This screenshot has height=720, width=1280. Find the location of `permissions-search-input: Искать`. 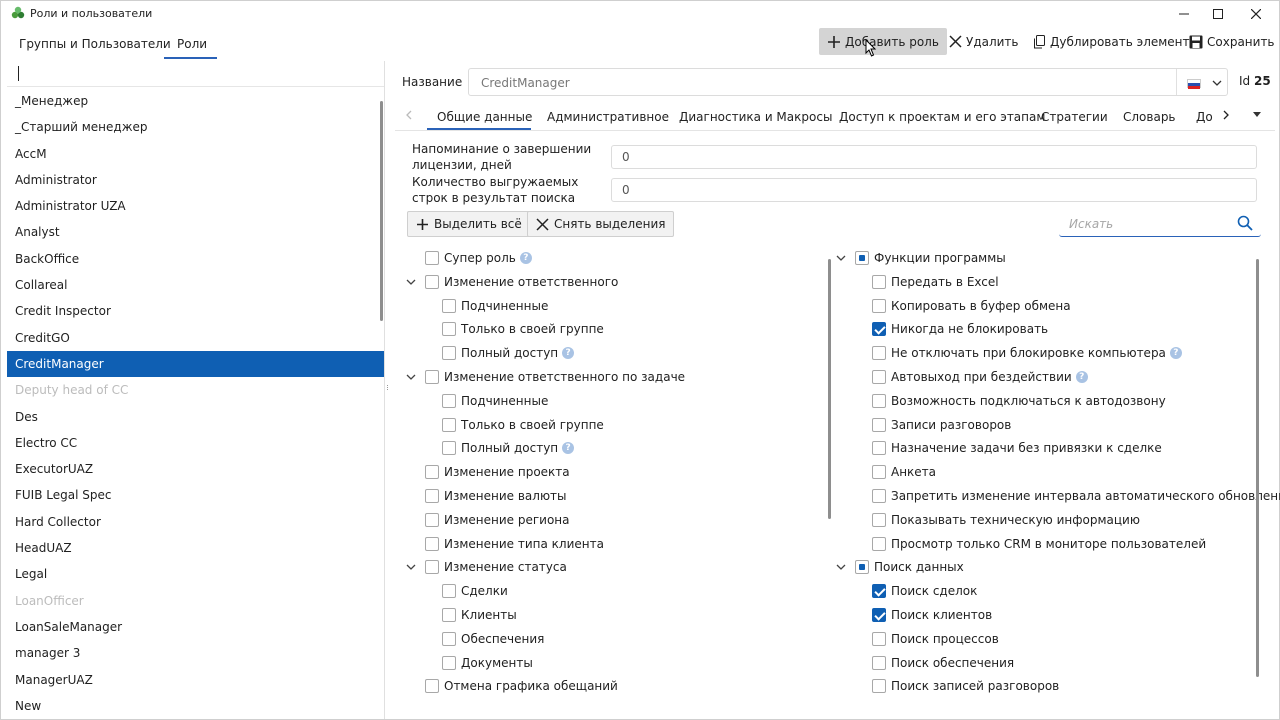

permissions-search-input: Искать is located at coordinates (1160, 224).